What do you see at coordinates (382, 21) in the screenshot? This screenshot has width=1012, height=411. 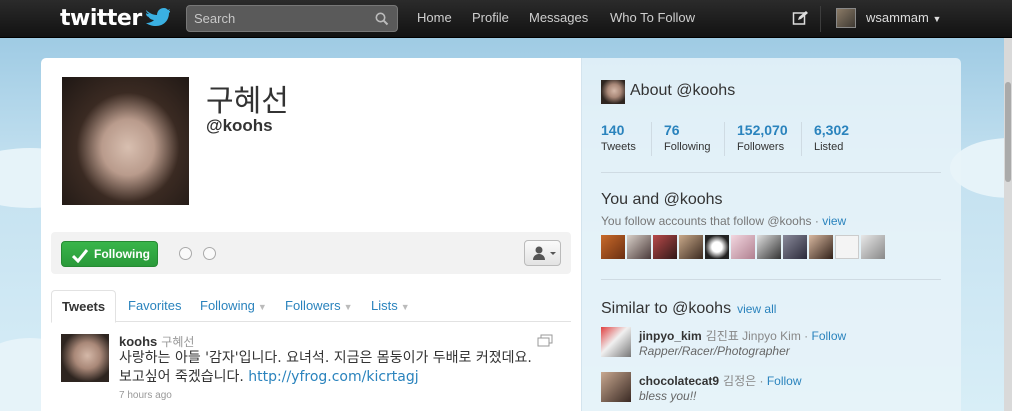 I see `search-icon` at bounding box center [382, 21].